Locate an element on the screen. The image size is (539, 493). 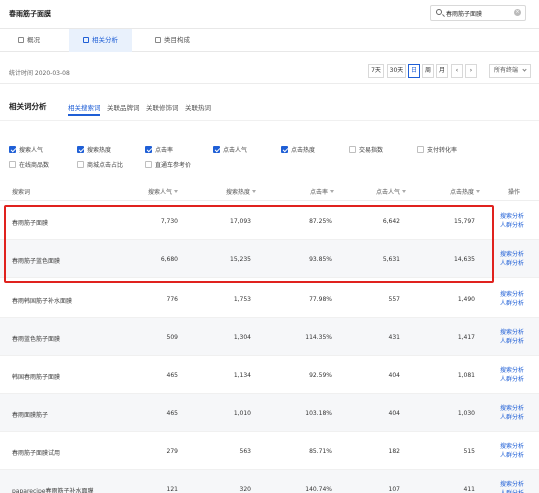
header-search-heat: 搜索热度 is located at coordinates (241, 191).